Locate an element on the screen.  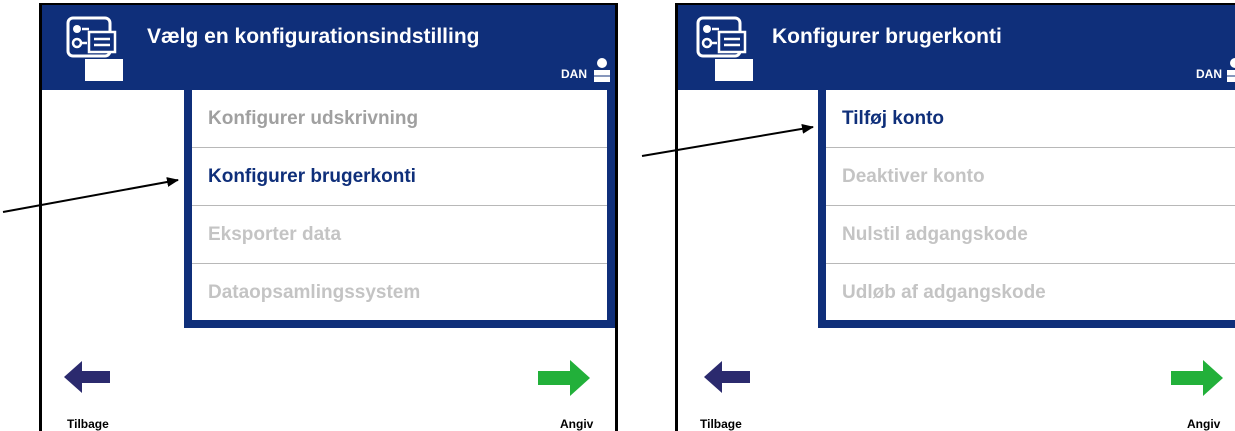
menu-item-configure-user-accounts: Konfigurer brugerkonti is located at coordinates (399, 177).